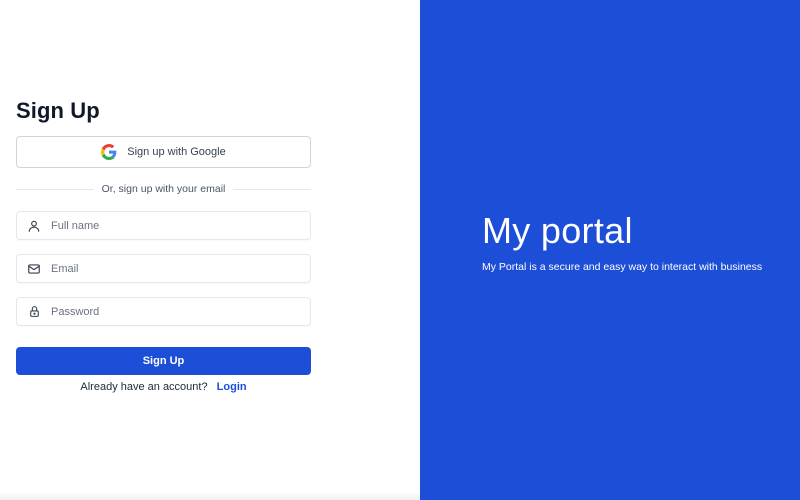  Describe the element at coordinates (55, 189) in the screenshot. I see `divider-line-left` at that location.